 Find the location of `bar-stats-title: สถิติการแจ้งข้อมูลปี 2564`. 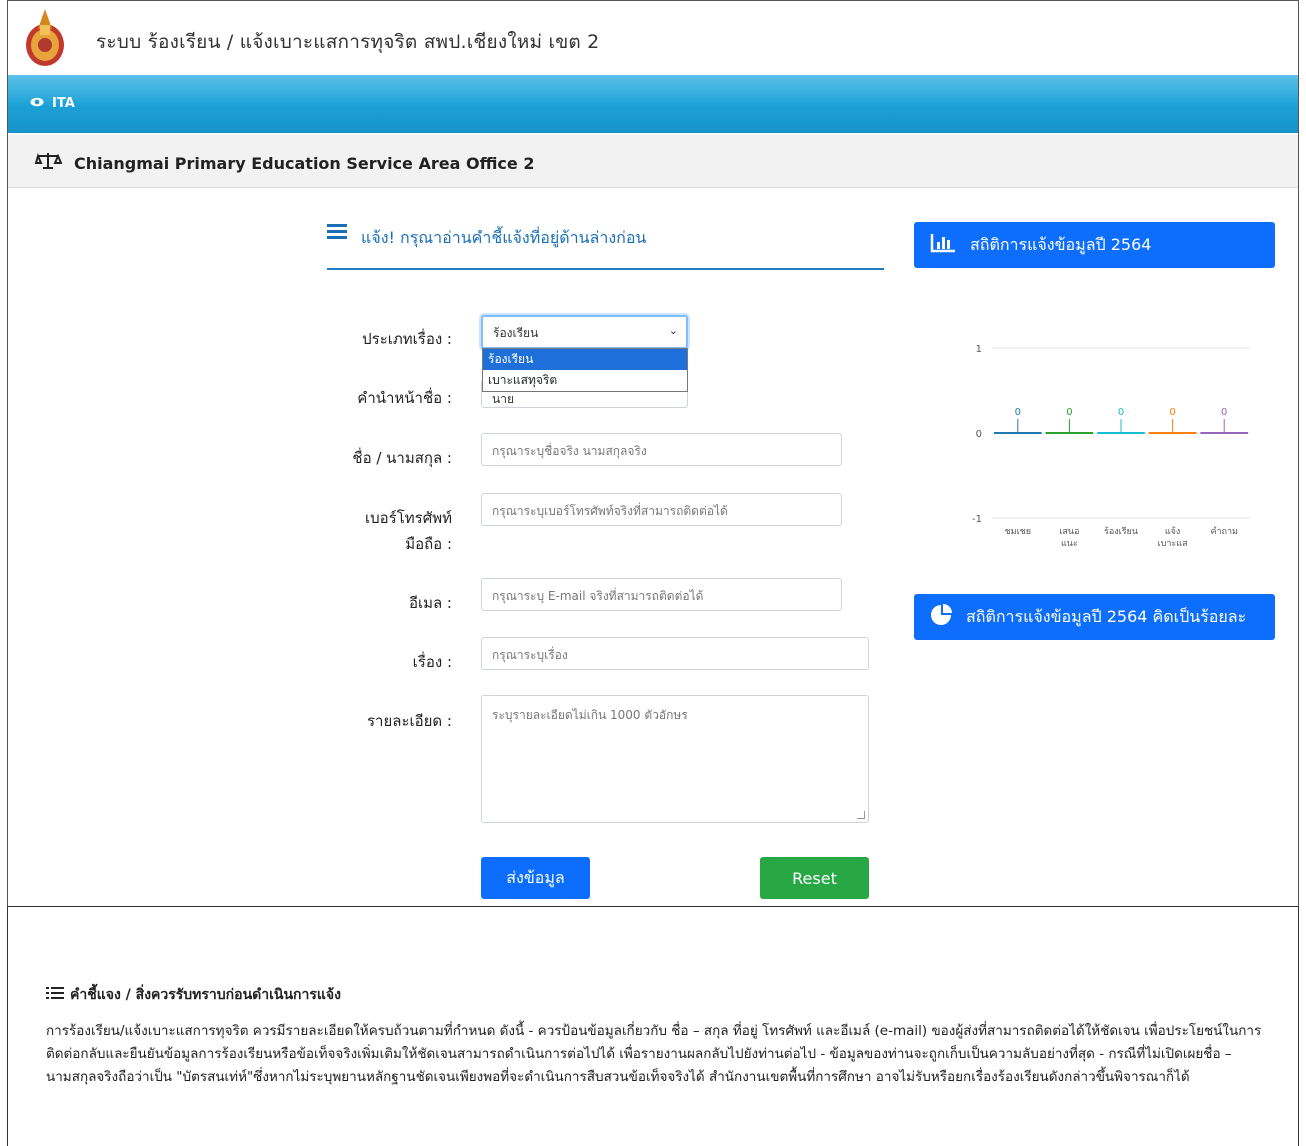

bar-stats-title: สถิติการแจ้งข้อมูลปี 2564 is located at coordinates (1061, 244).